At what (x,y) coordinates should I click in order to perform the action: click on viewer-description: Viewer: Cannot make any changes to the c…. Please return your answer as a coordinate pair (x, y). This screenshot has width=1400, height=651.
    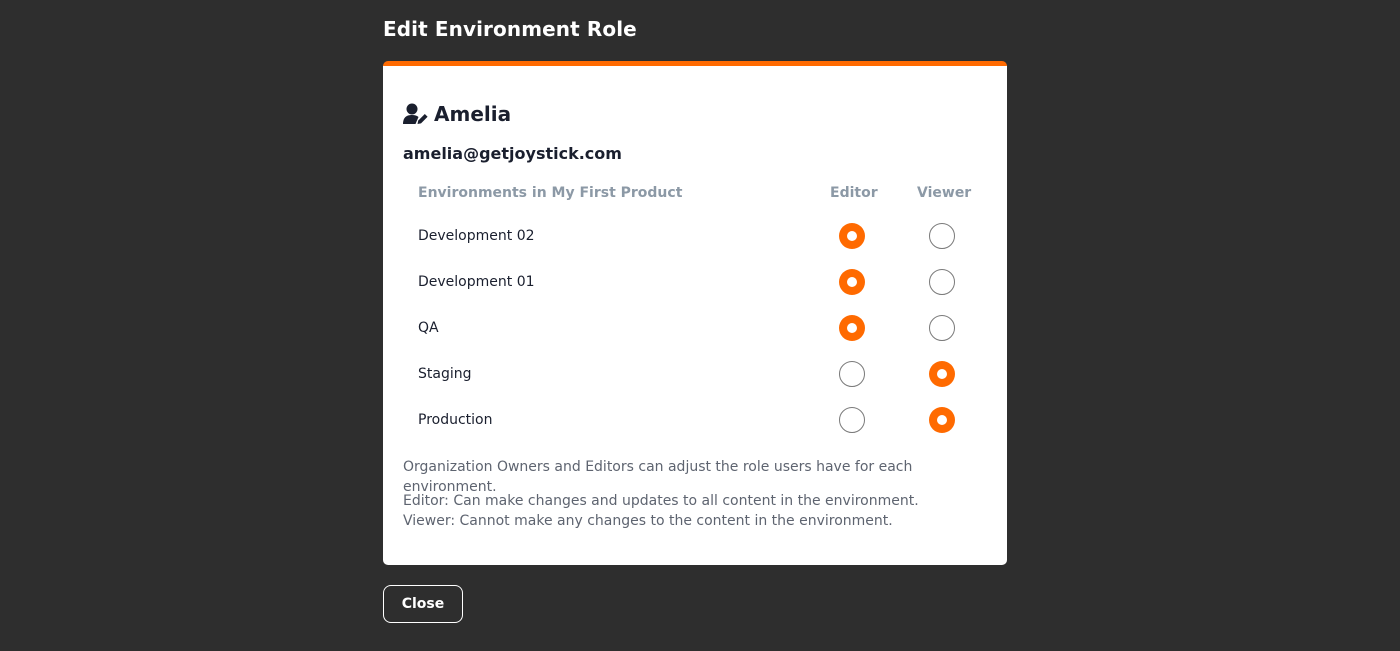
    Looking at the image, I should click on (648, 521).